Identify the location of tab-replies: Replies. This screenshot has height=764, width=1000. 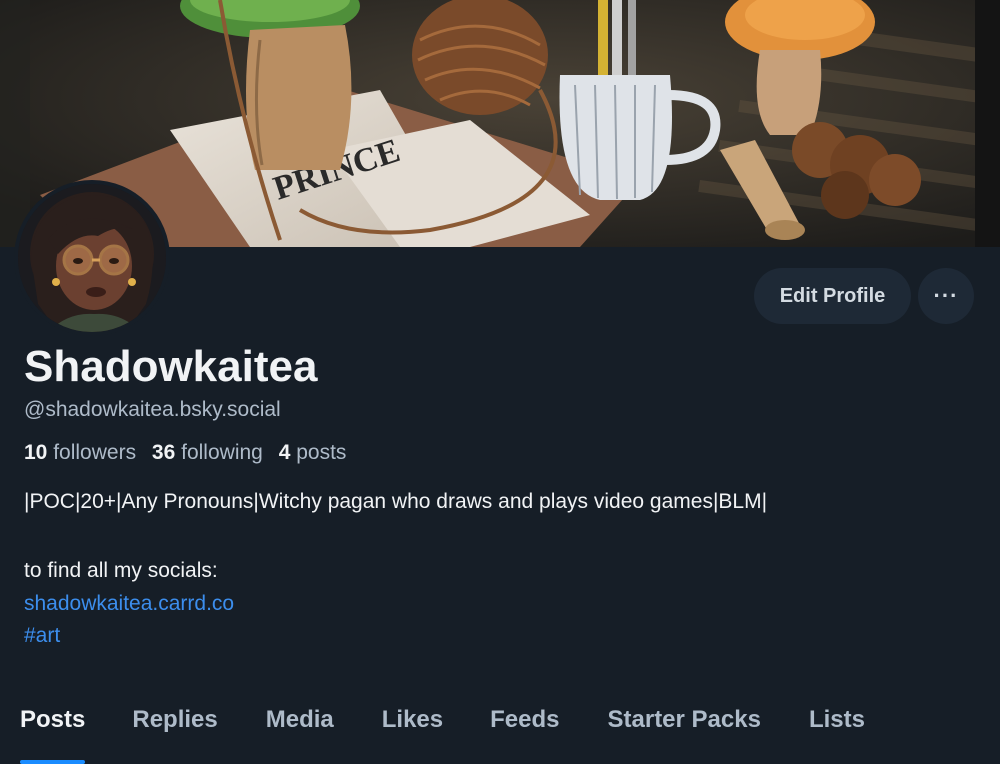
(174, 727).